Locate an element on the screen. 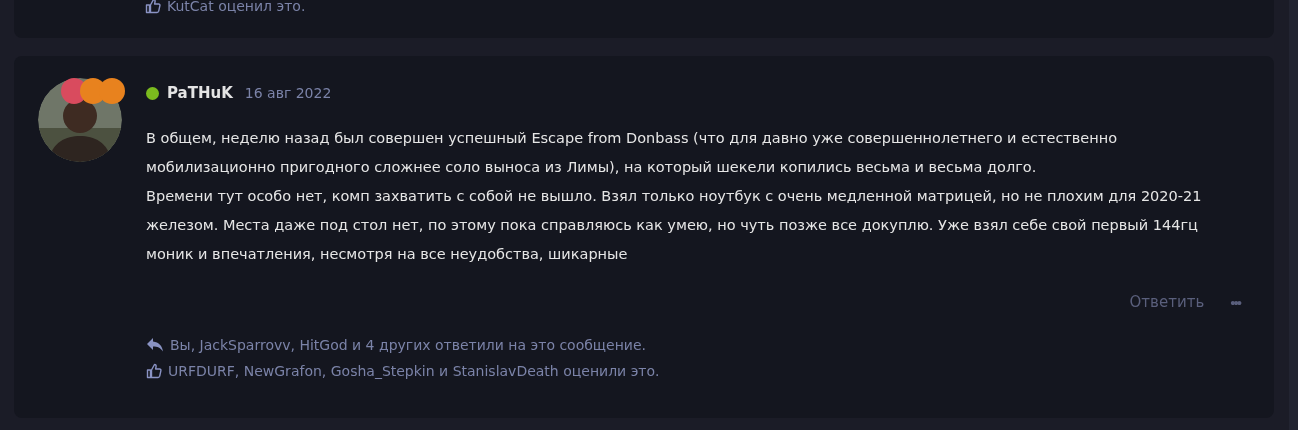  award-badge-icon is located at coordinates (112, 91).